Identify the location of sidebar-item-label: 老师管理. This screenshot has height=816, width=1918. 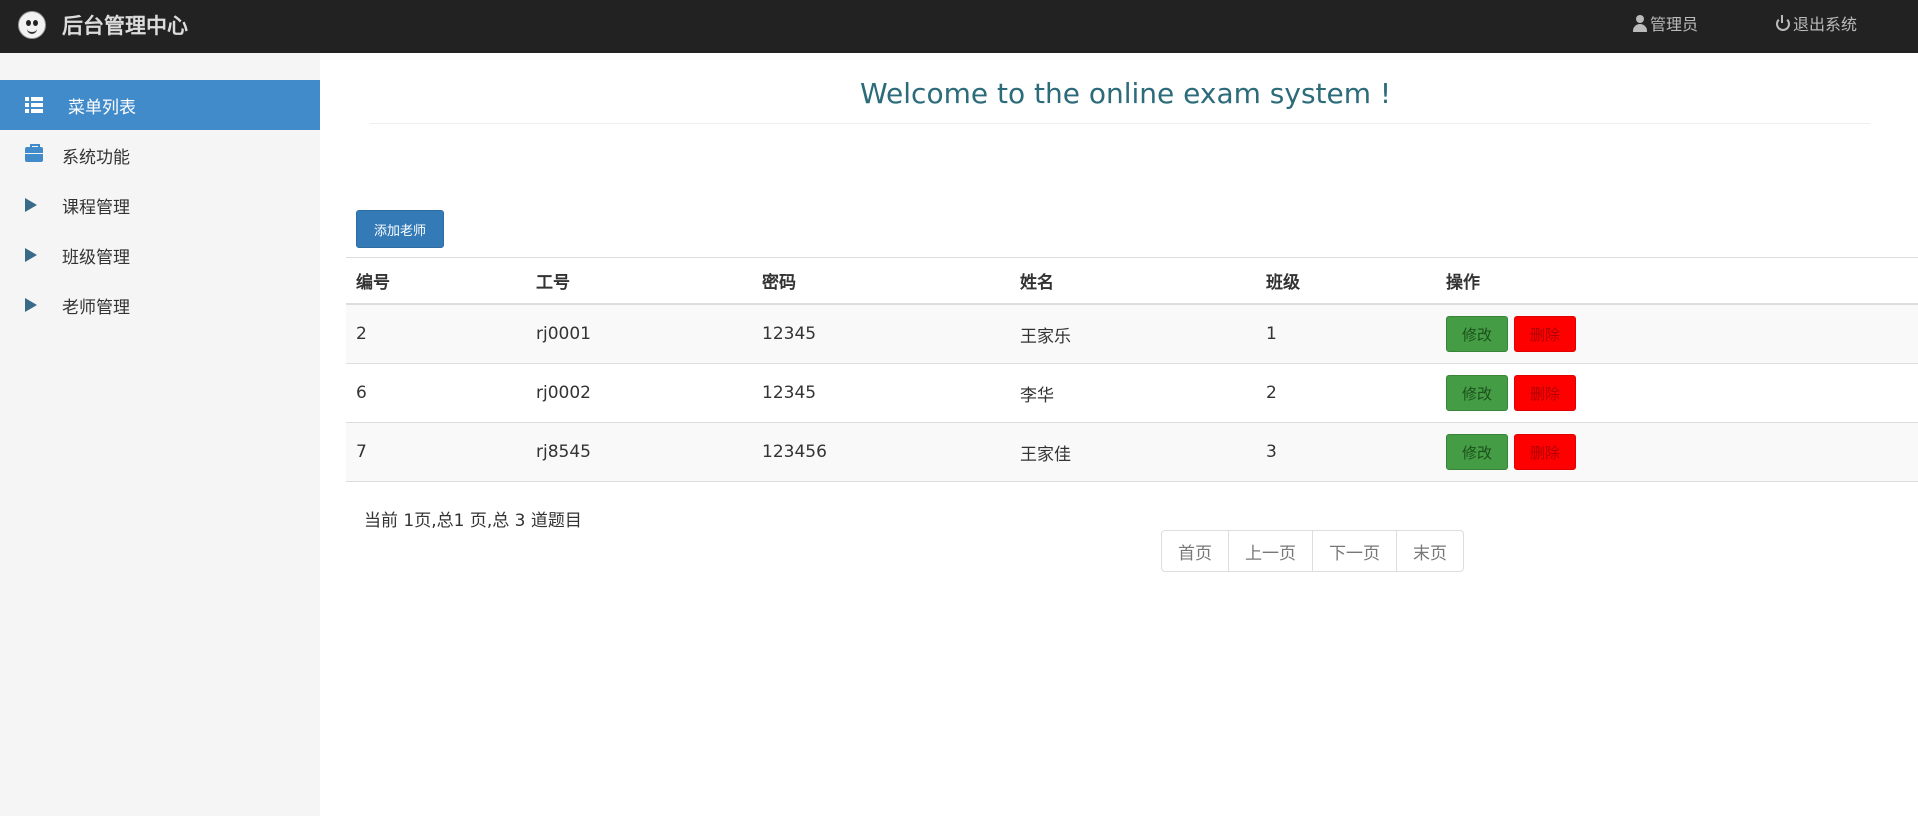
(96, 307).